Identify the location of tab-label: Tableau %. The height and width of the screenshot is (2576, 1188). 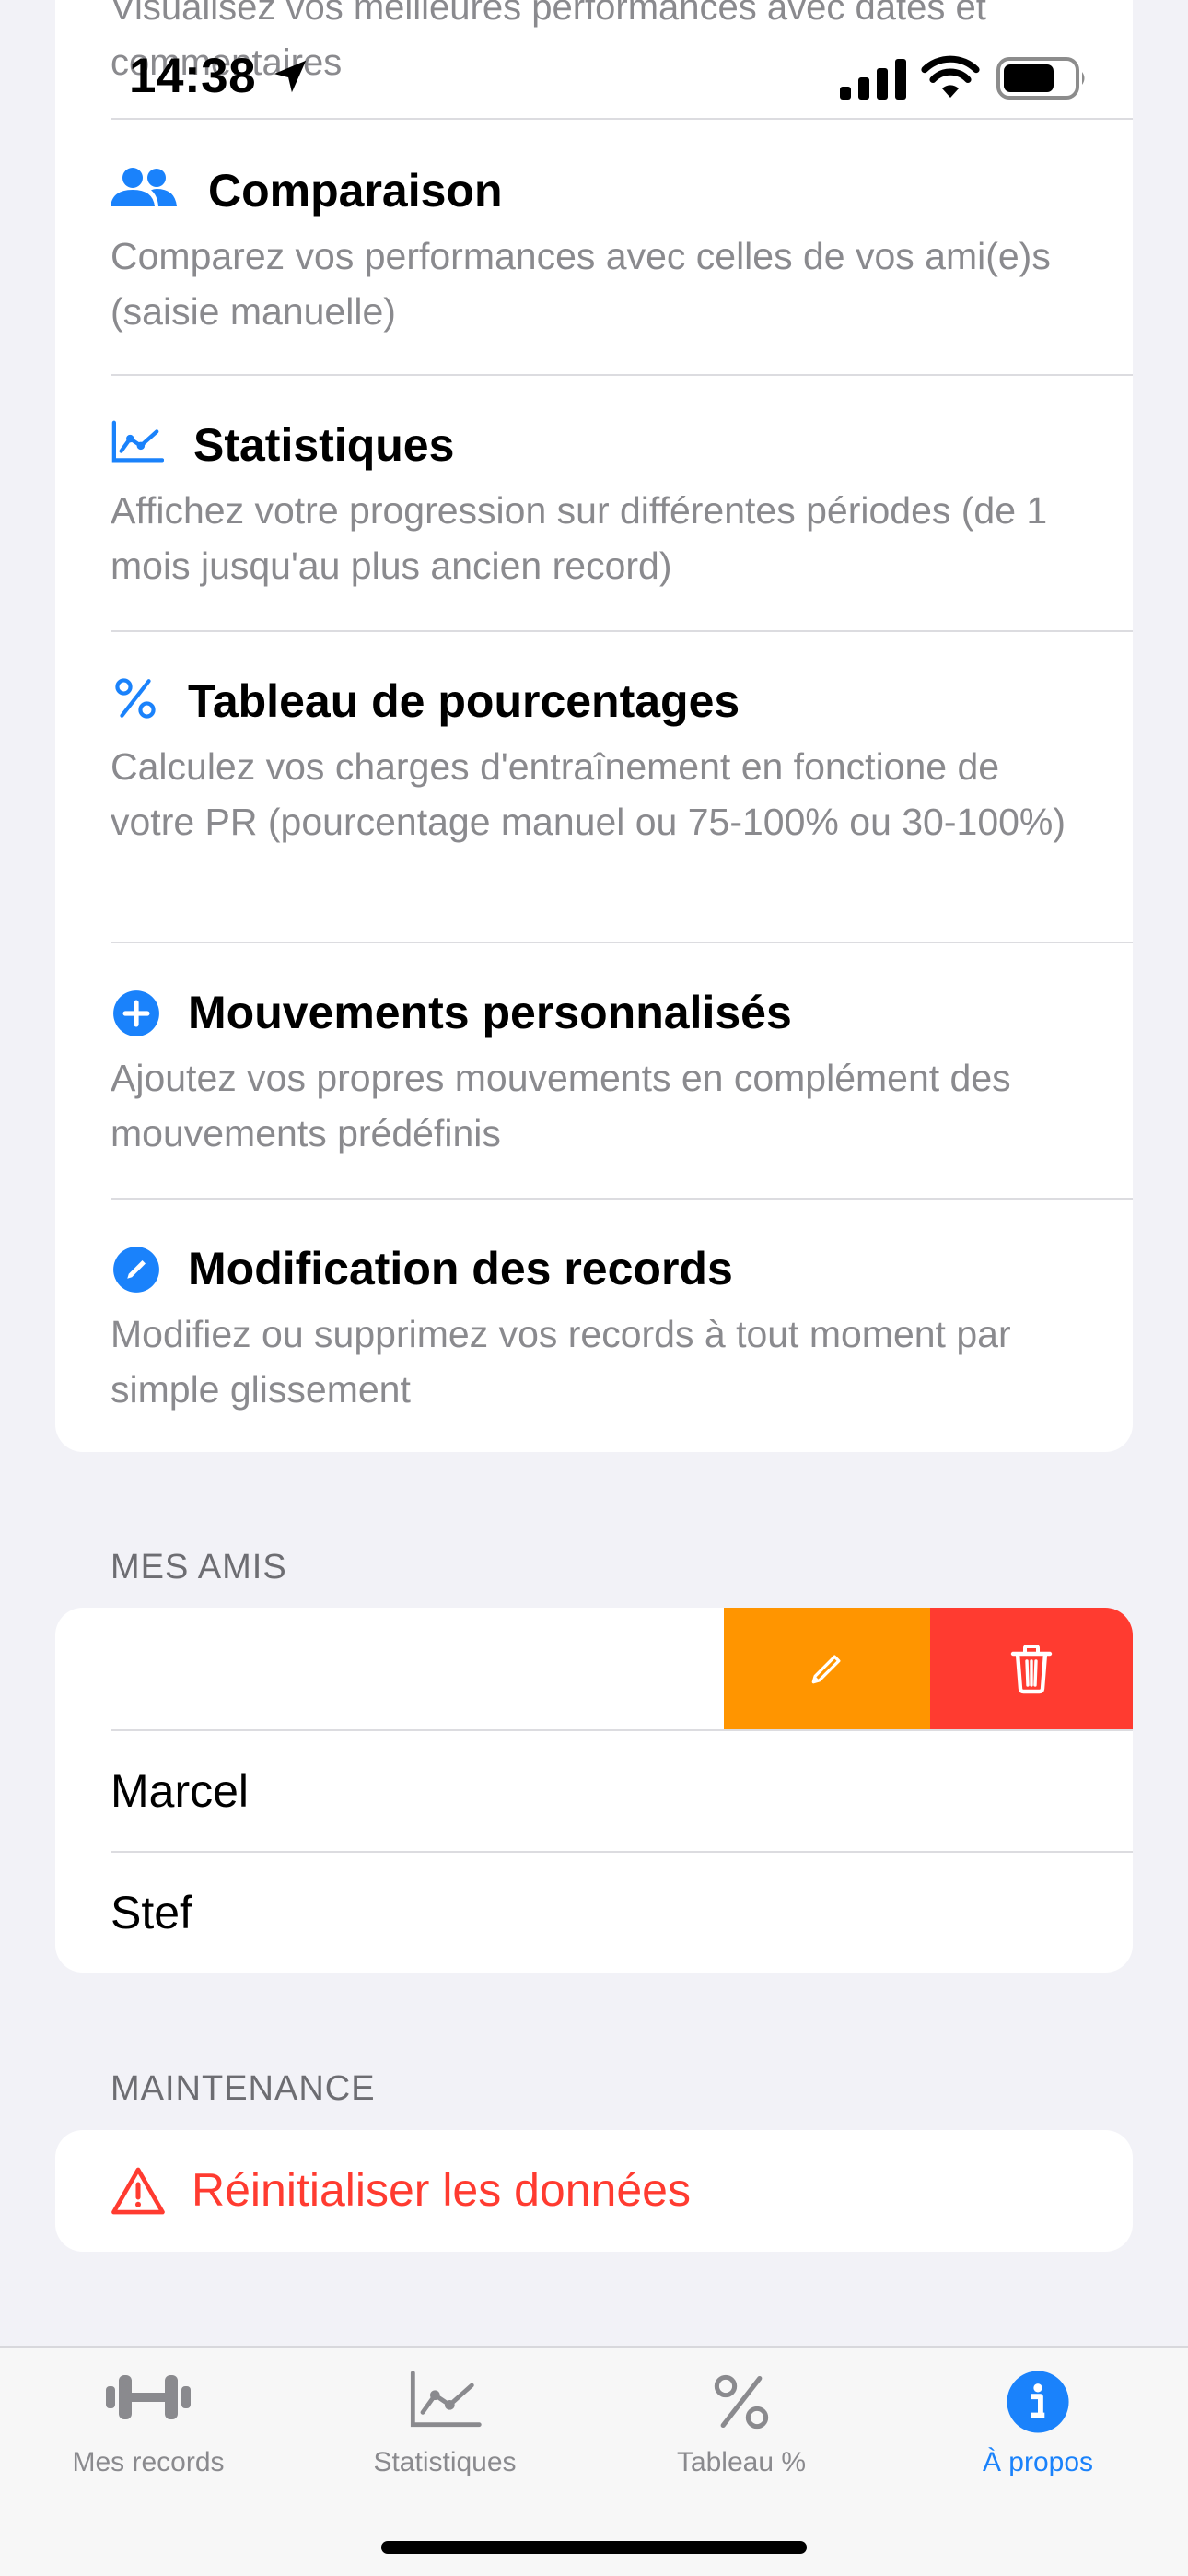
(741, 2462).